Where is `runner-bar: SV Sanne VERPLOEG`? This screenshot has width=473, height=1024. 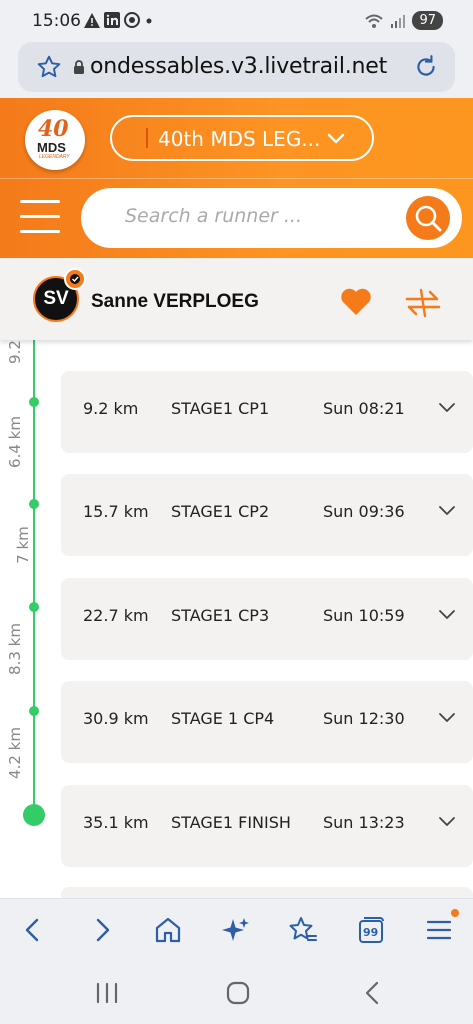
runner-bar: SV Sanne VERPLOEG is located at coordinates (236, 299).